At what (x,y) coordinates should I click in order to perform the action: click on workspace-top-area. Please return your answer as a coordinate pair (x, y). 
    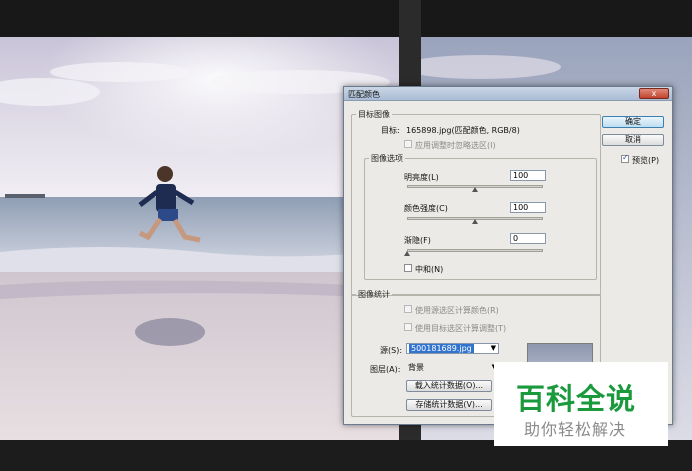
    Looking at the image, I should click on (346, 18).